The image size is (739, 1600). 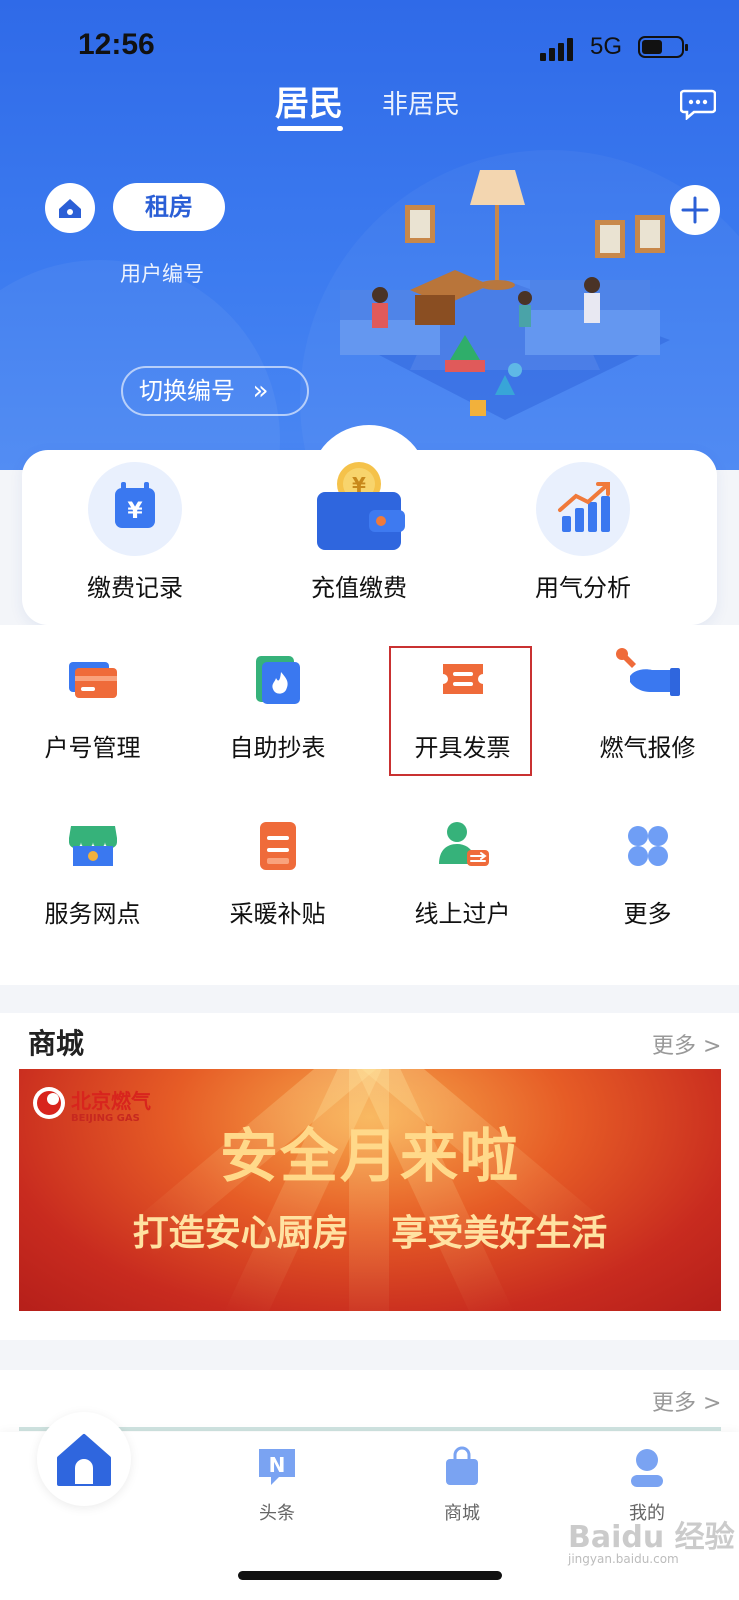 What do you see at coordinates (370, 1575) in the screenshot?
I see `home-indicator` at bounding box center [370, 1575].